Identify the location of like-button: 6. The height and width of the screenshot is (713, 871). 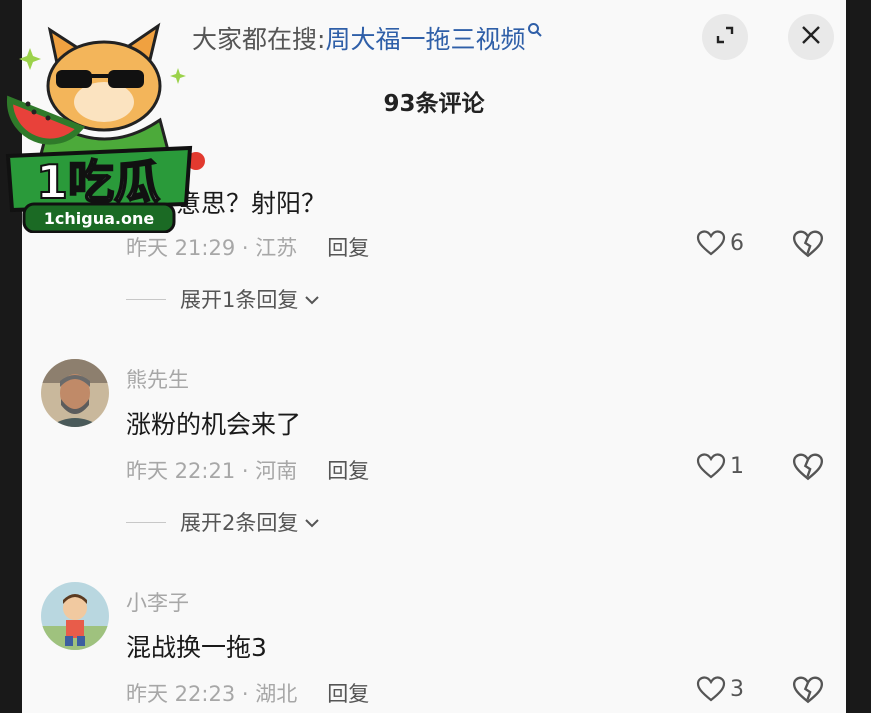
(720, 243).